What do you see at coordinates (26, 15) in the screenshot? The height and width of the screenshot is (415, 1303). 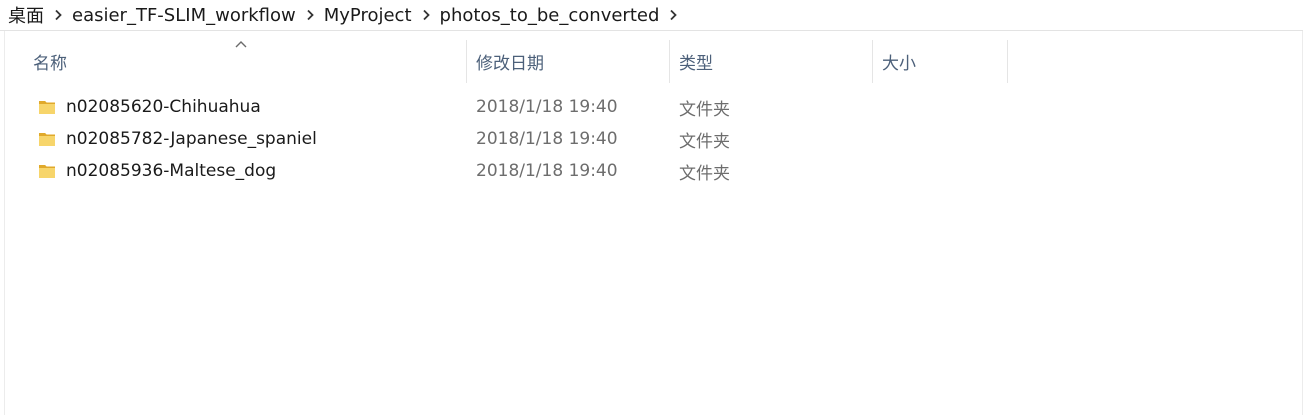 I see `breadcrumb-item-desktop: 桌面` at bounding box center [26, 15].